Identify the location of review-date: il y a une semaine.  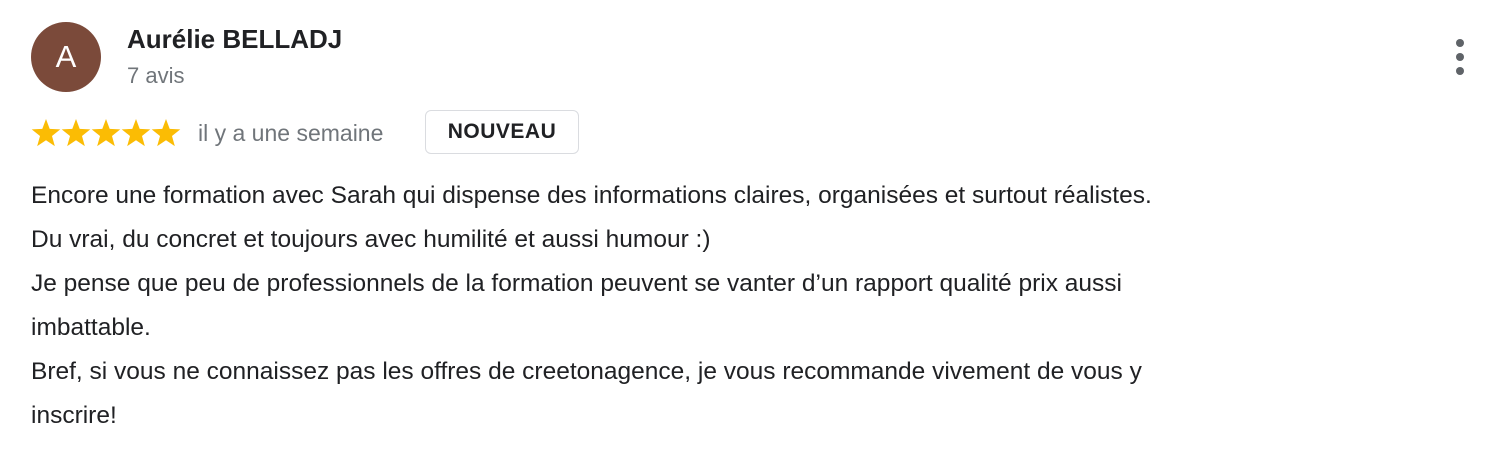
(291, 133).